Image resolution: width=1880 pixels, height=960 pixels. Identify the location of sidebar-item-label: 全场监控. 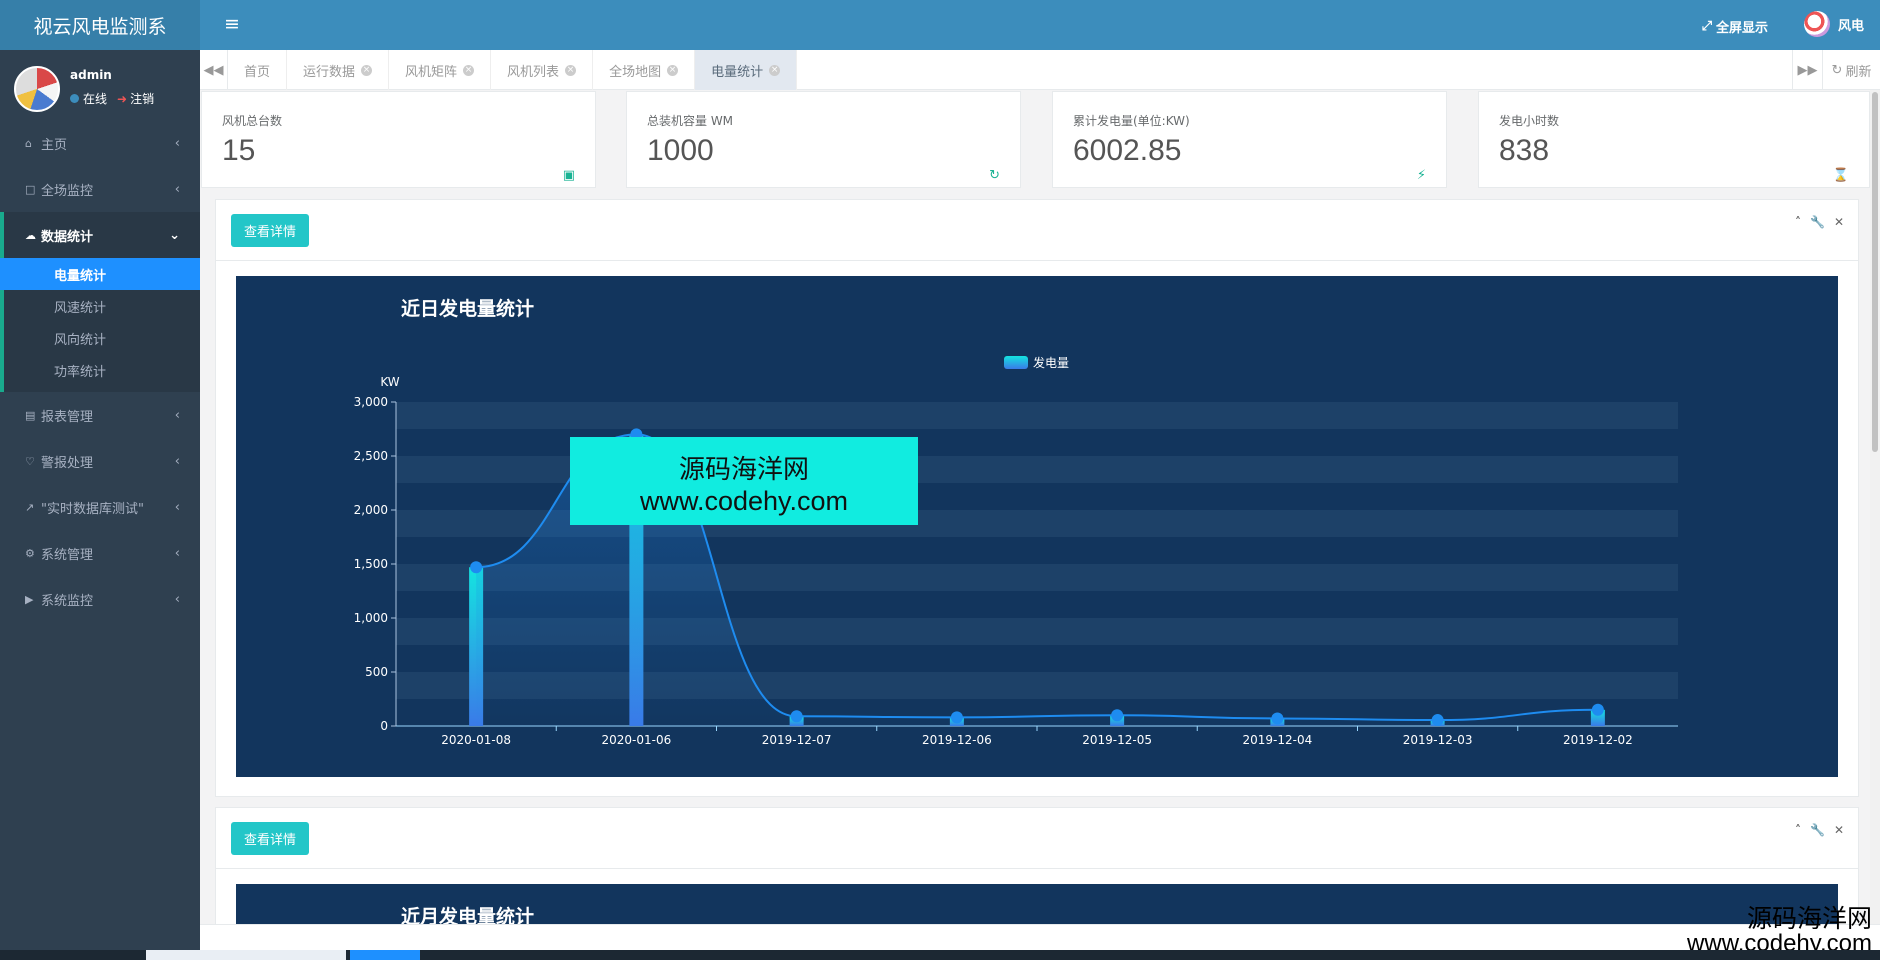
(67, 191).